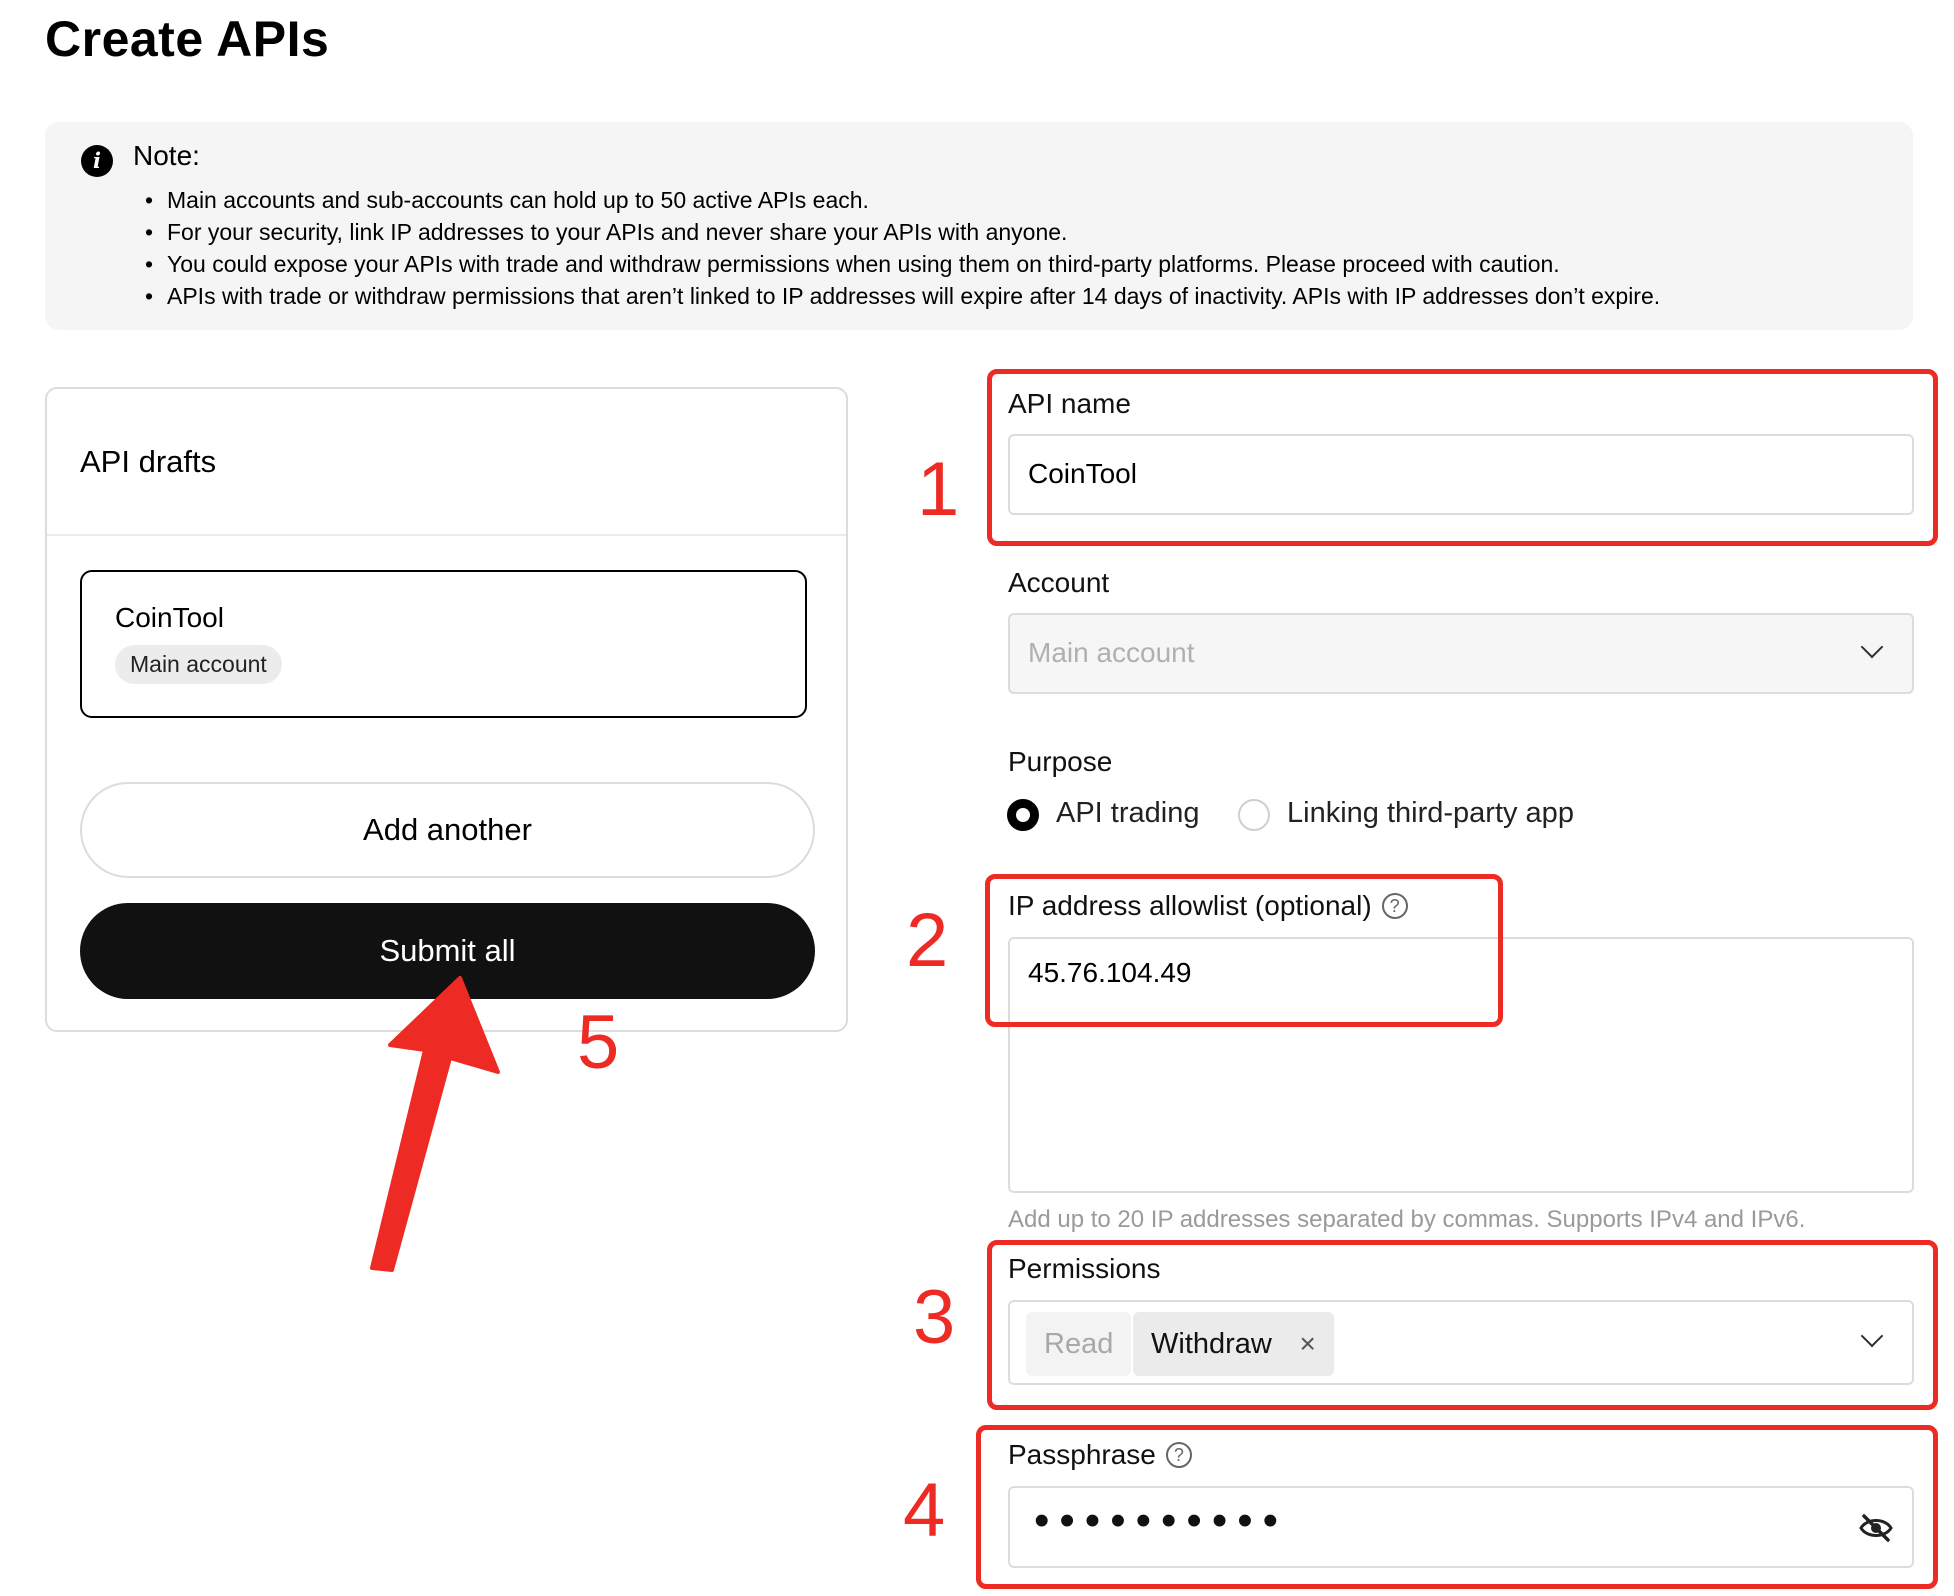  What do you see at coordinates (934, 1317) in the screenshot?
I see `annotation-step-3: 3` at bounding box center [934, 1317].